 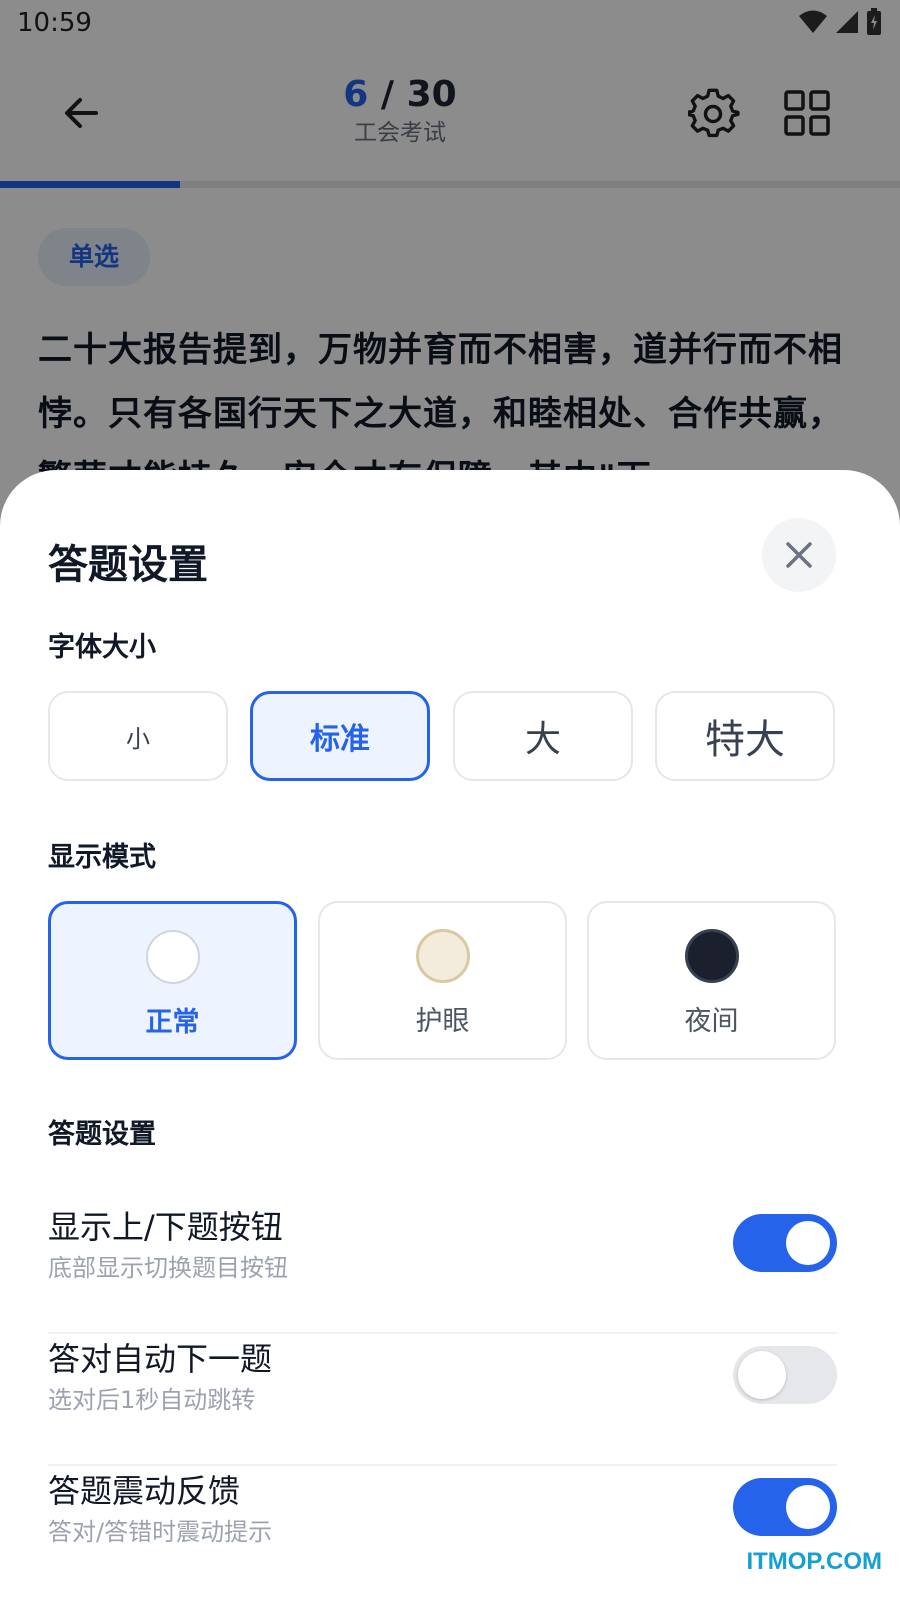 I want to click on auto-next-toggle, so click(x=785, y=1375).